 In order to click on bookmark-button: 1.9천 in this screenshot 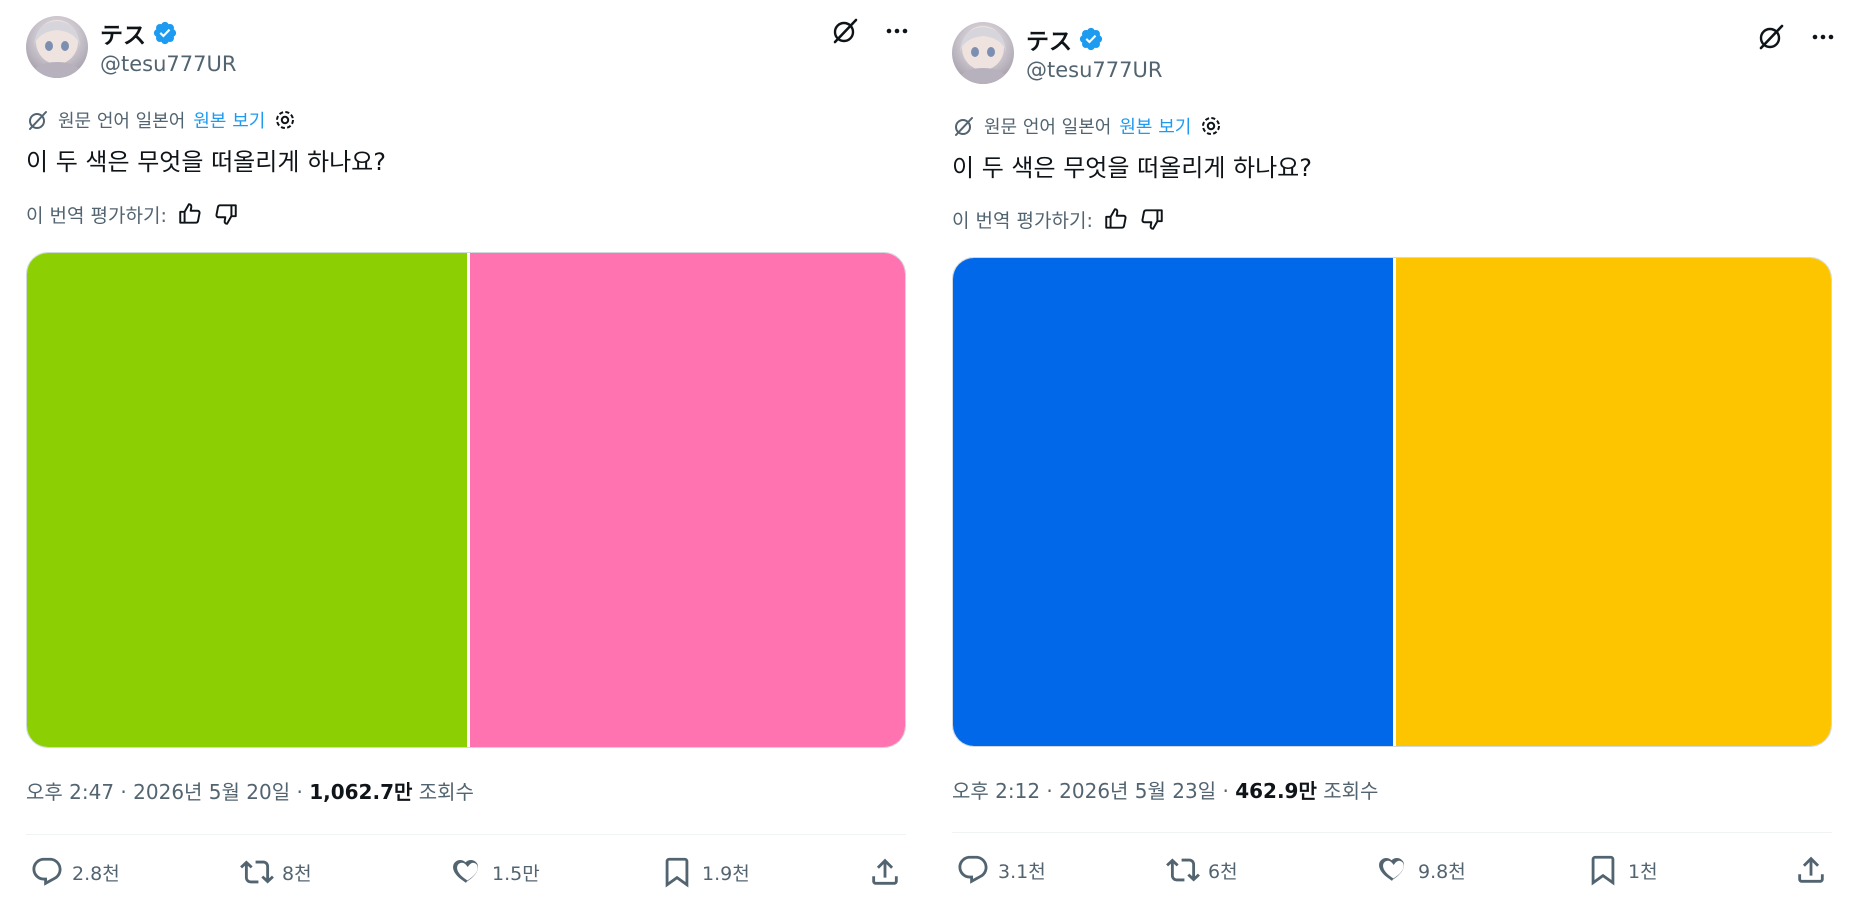, I will do `click(705, 872)`.